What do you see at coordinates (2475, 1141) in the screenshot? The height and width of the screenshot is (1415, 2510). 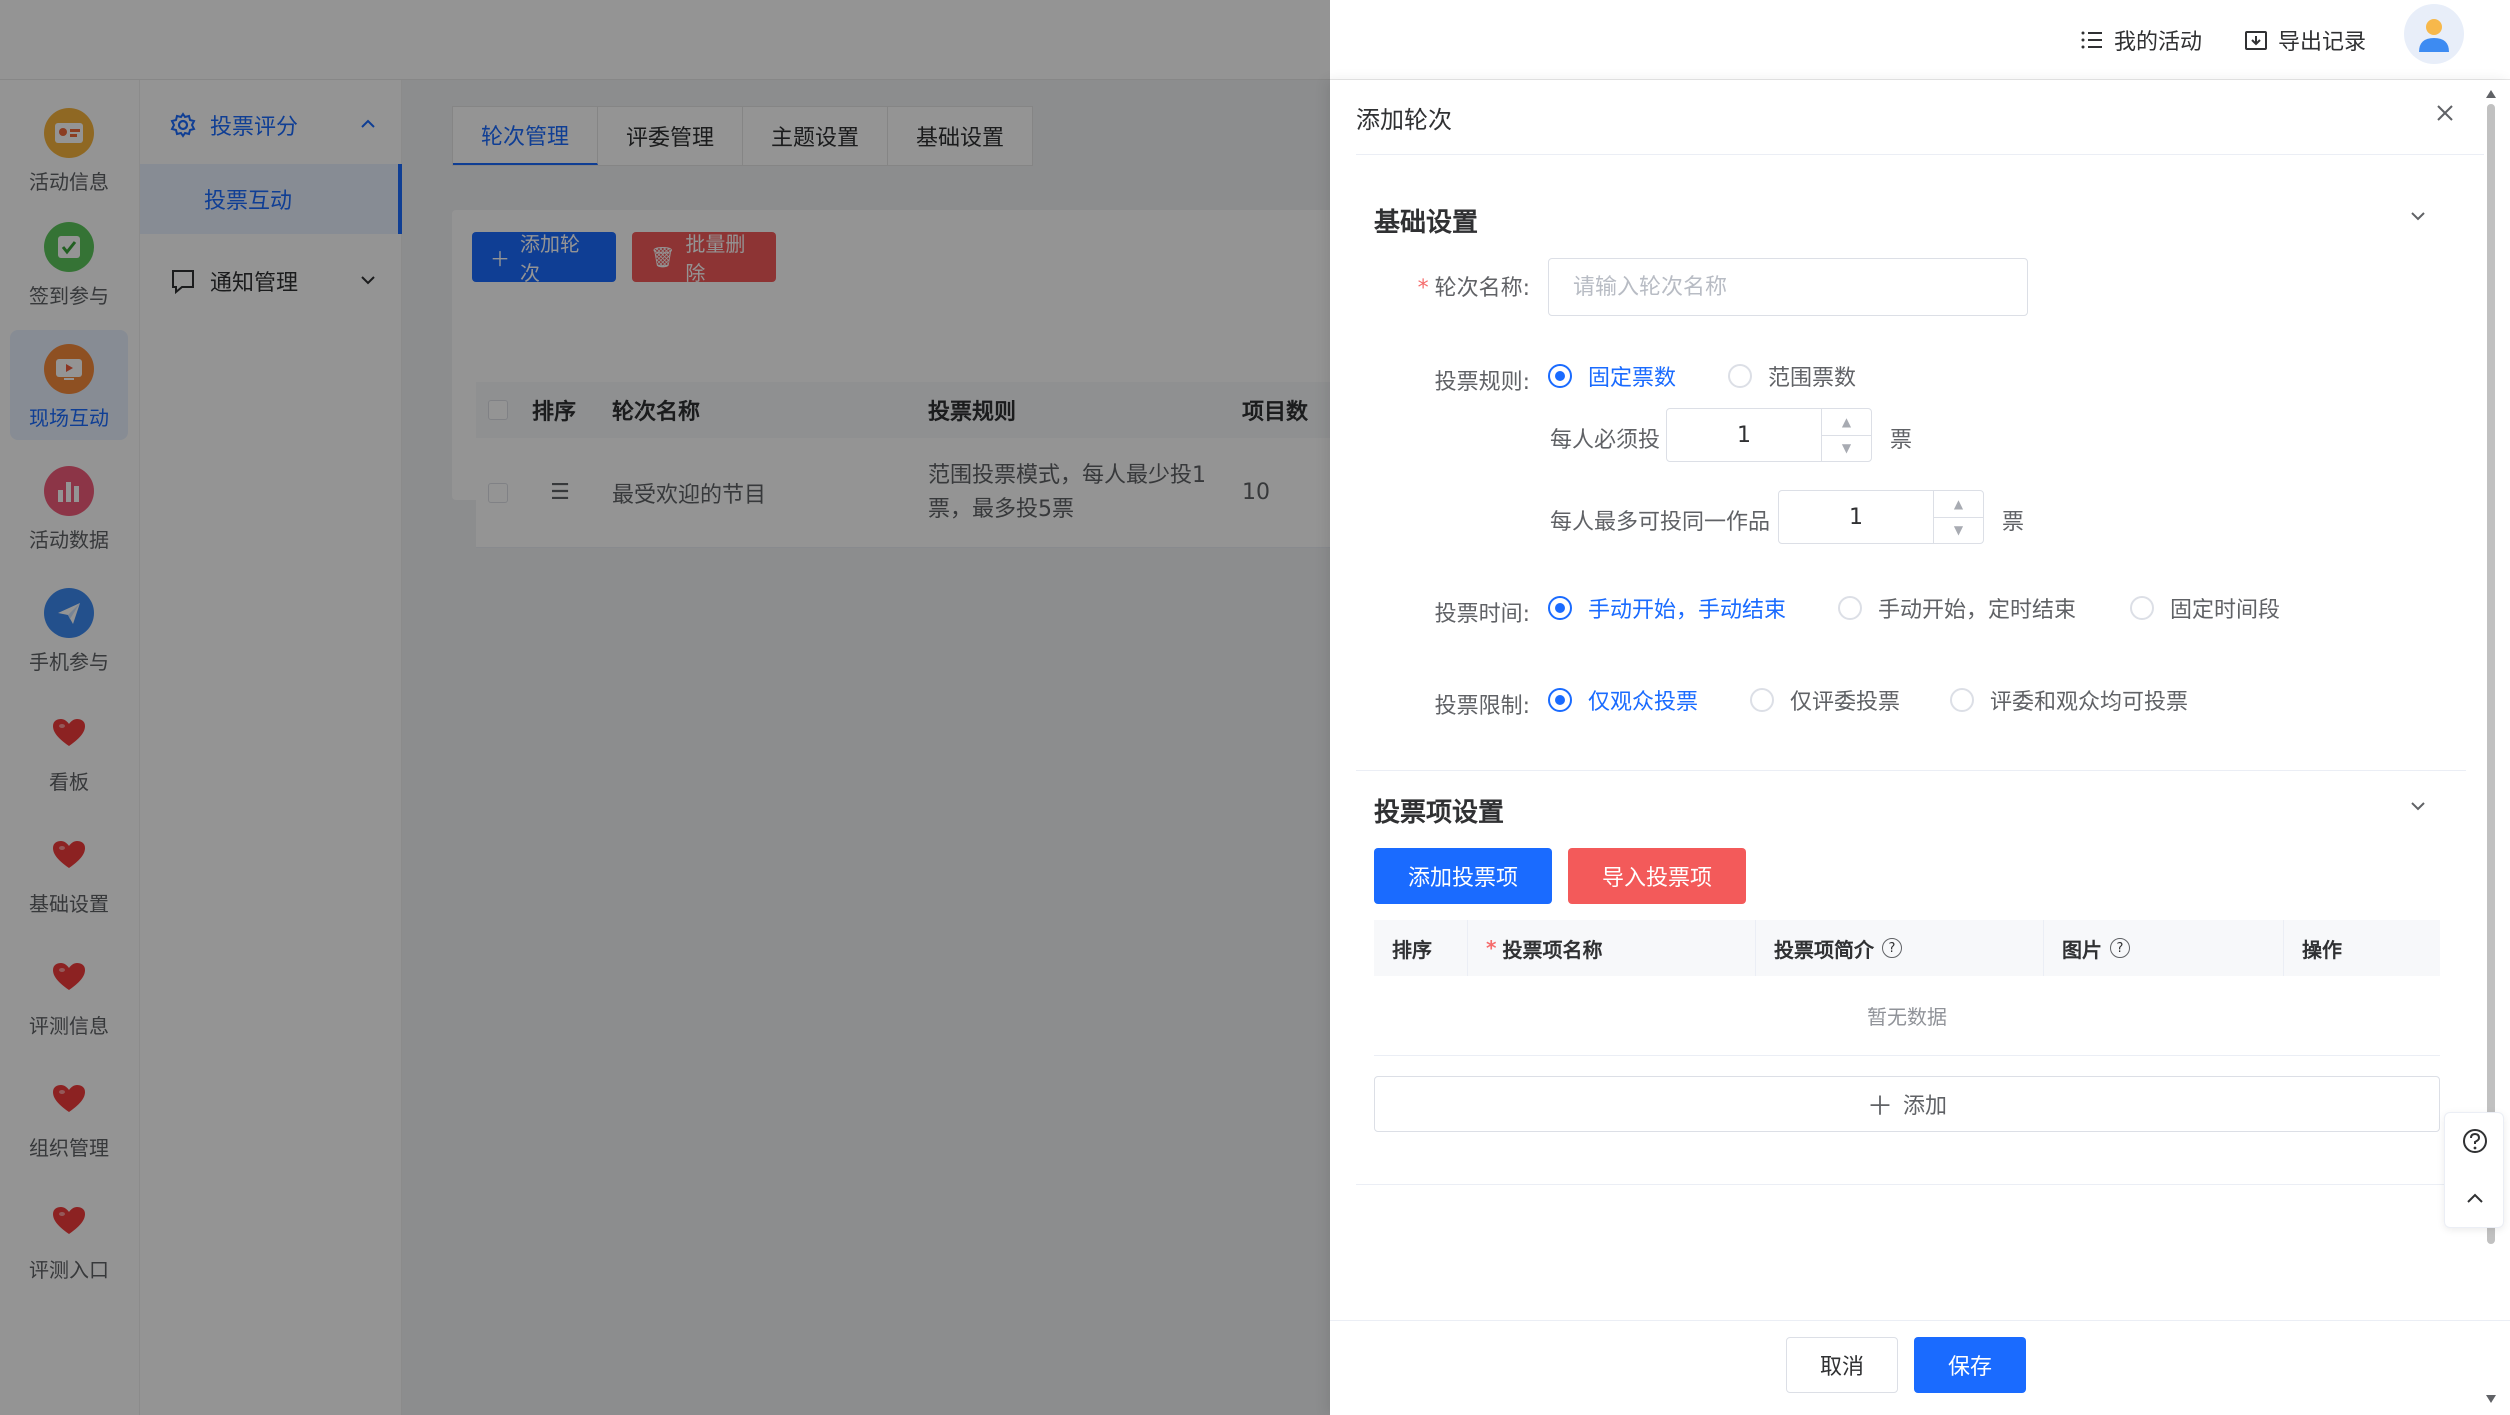 I see `help-icon` at bounding box center [2475, 1141].